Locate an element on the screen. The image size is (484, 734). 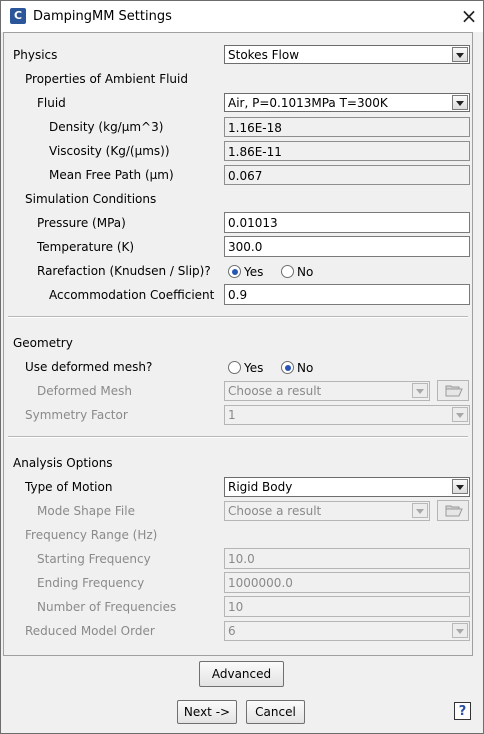
type-of-motion-label: Type of Motion is located at coordinates (69, 487).